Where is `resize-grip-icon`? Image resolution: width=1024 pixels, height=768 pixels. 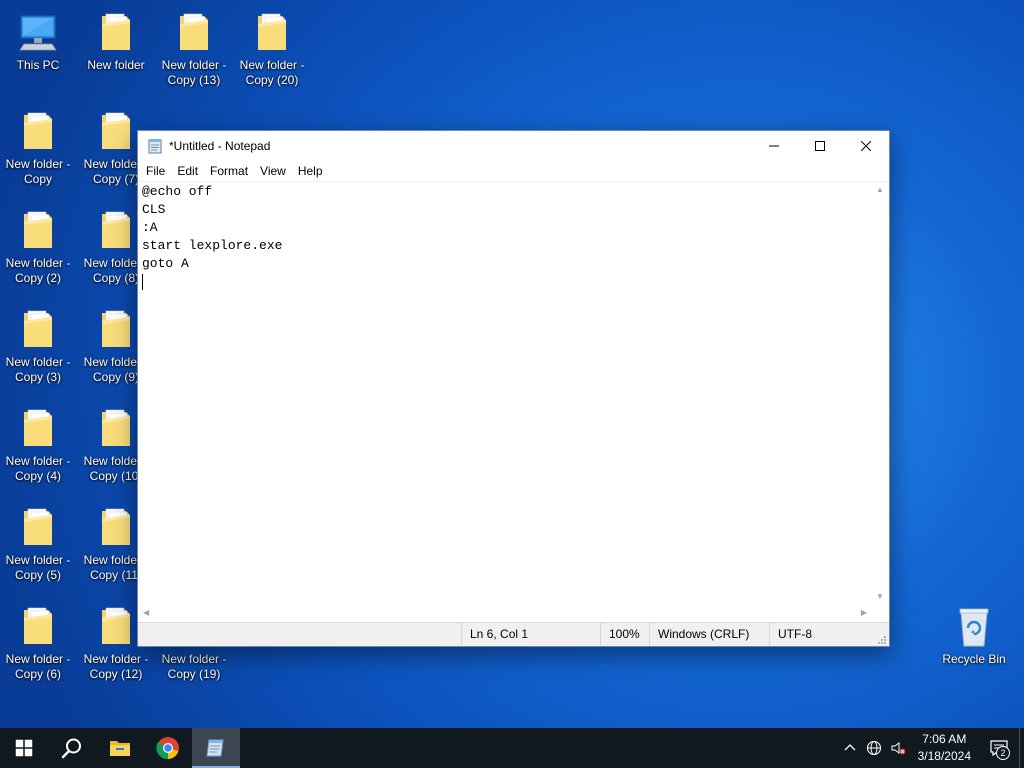 resize-grip-icon is located at coordinates (882, 639).